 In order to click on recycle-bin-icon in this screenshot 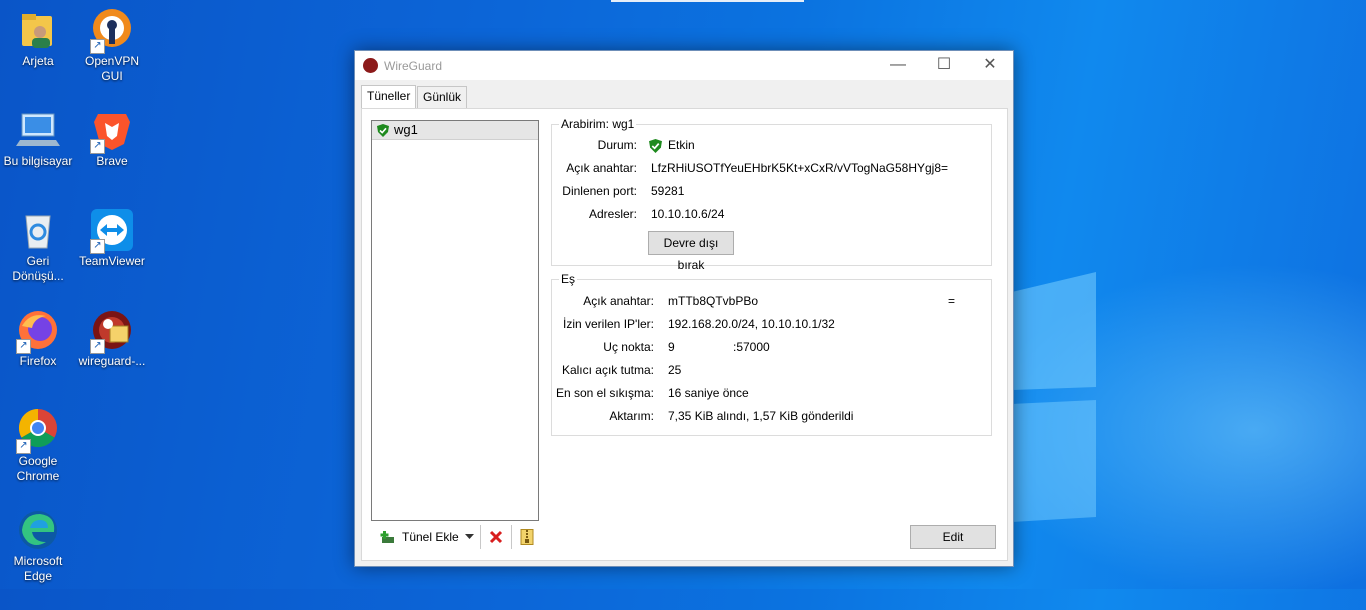, I will do `click(38, 230)`.